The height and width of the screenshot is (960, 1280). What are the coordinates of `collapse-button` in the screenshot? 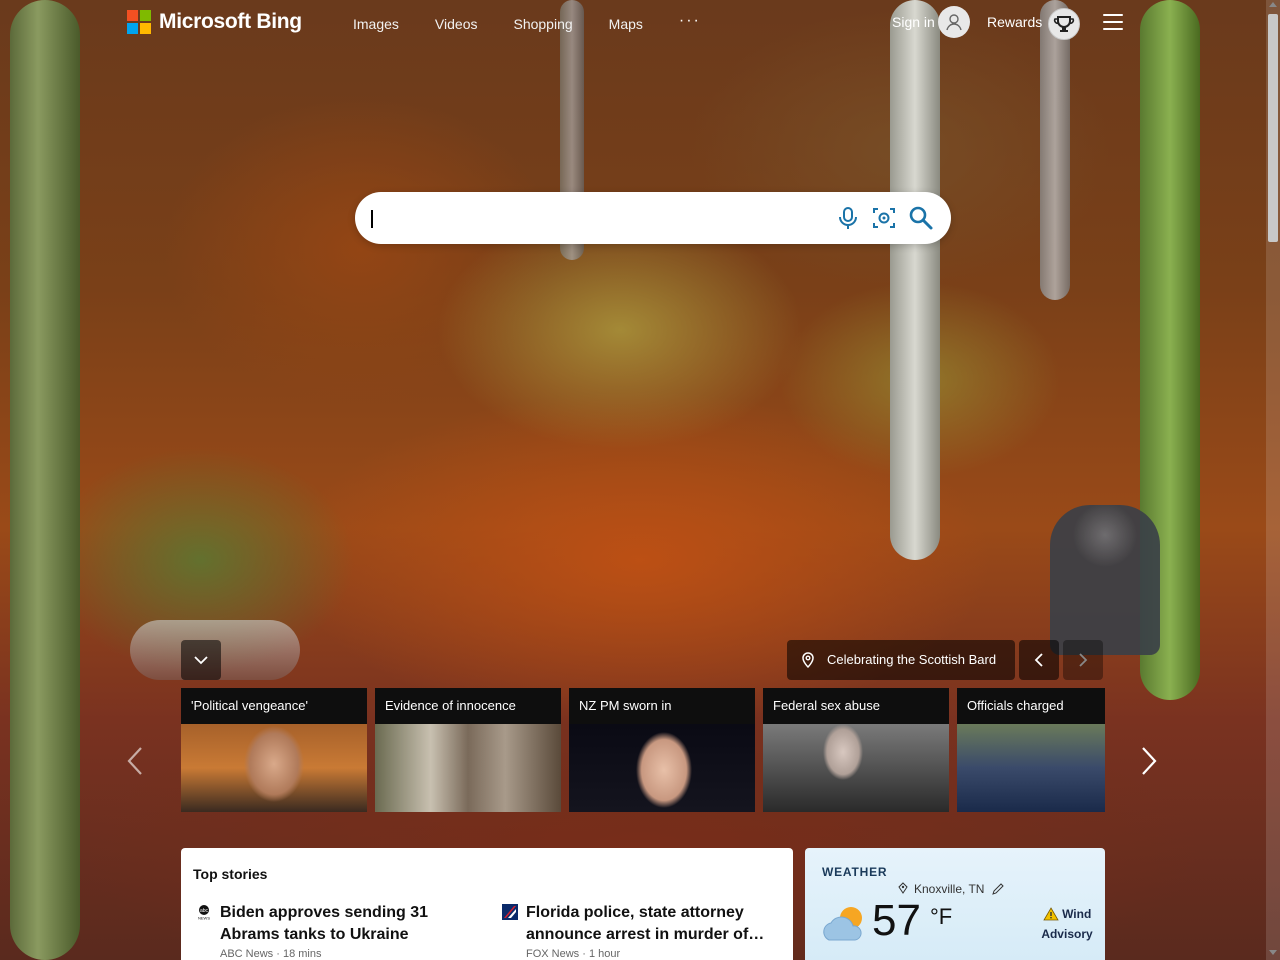 It's located at (201, 660).